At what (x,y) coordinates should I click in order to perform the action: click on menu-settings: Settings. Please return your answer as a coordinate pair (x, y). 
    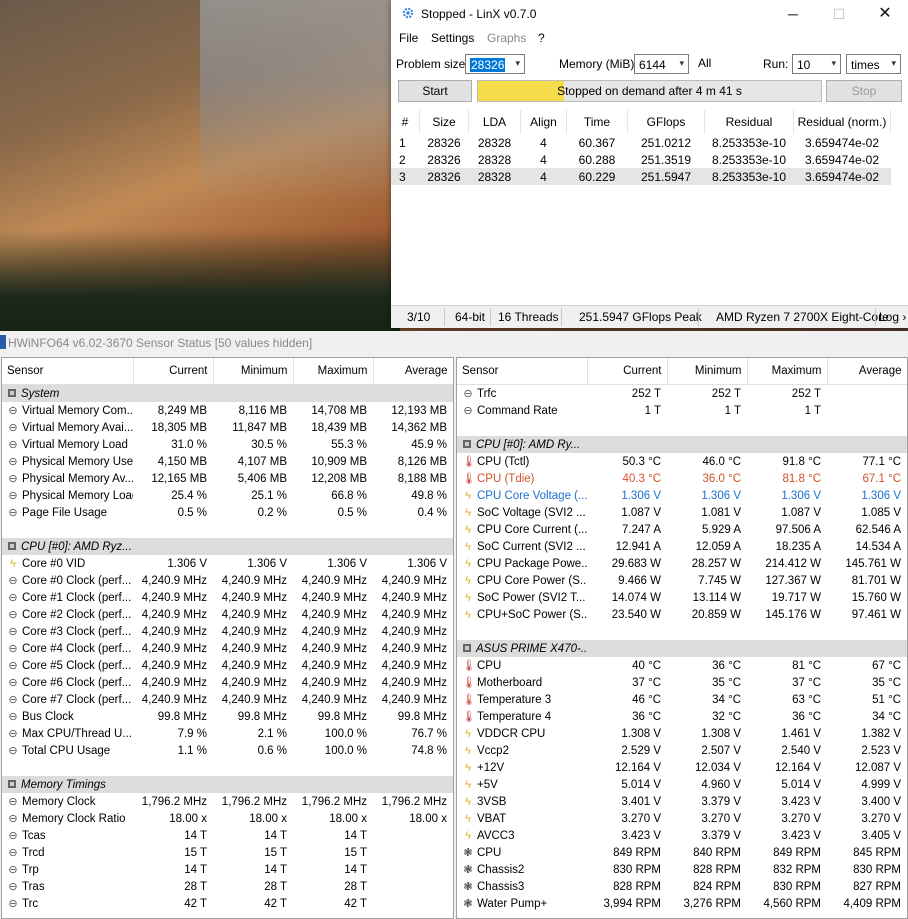
    Looking at the image, I should click on (452, 38).